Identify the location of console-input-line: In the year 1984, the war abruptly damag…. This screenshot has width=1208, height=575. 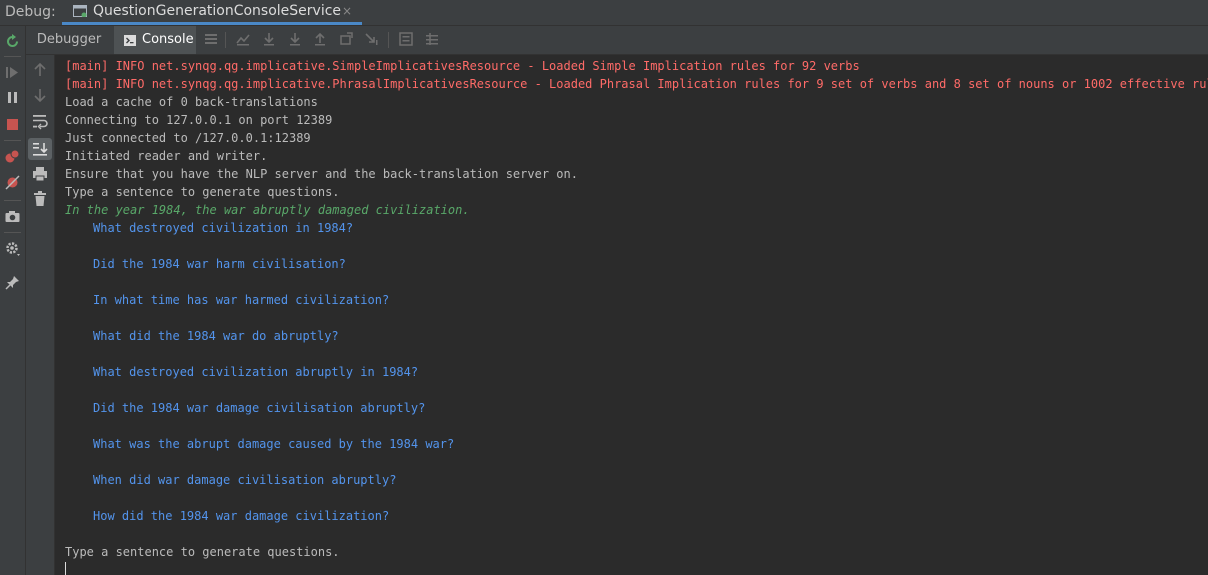
(267, 210).